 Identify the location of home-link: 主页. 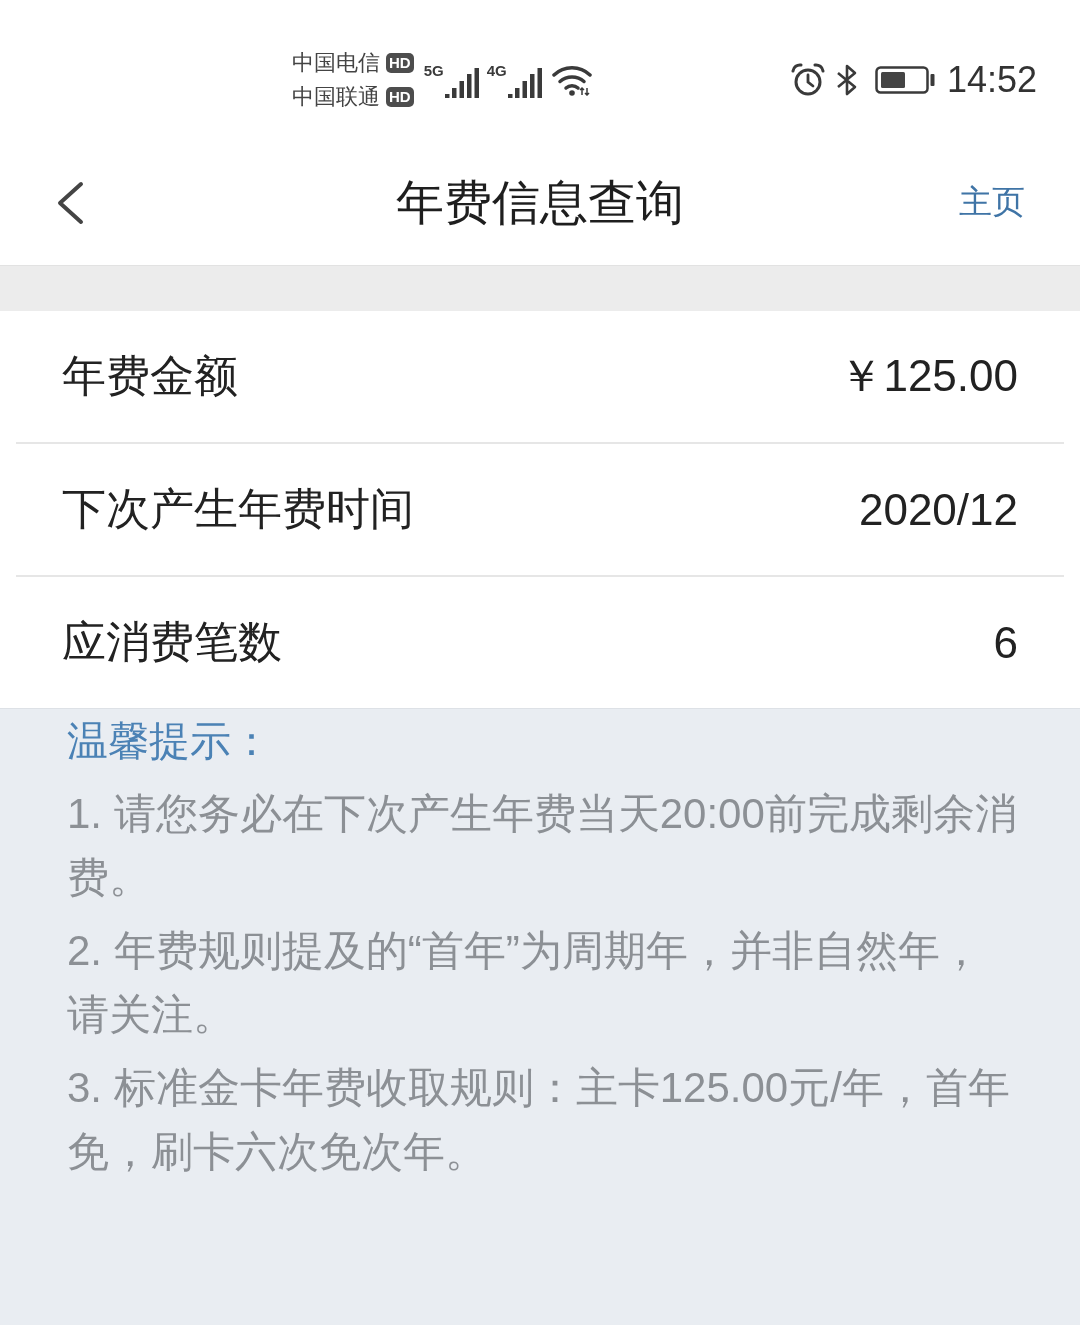
(992, 202).